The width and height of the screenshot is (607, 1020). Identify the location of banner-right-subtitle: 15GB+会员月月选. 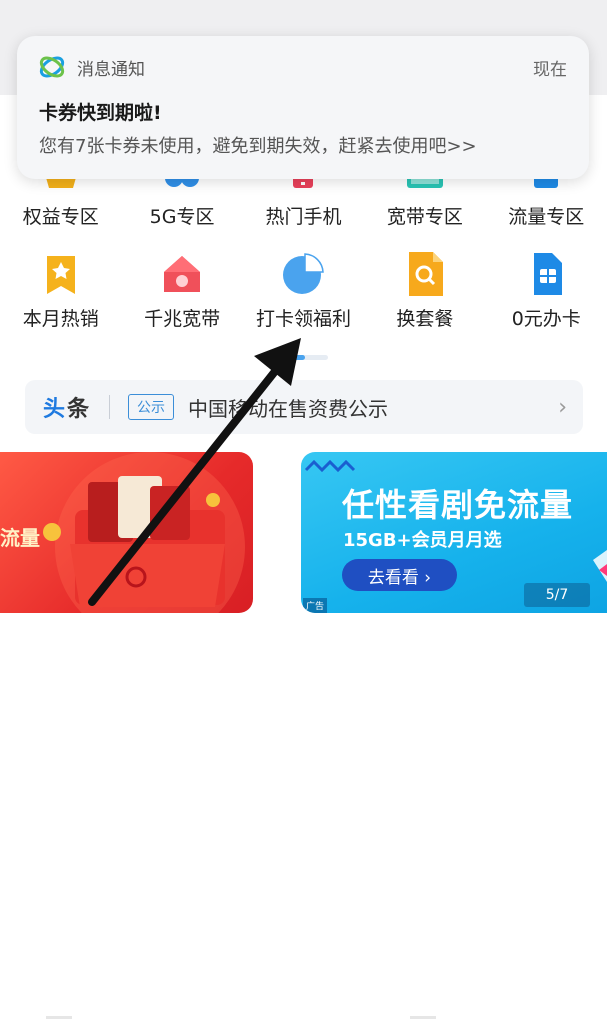
(422, 540).